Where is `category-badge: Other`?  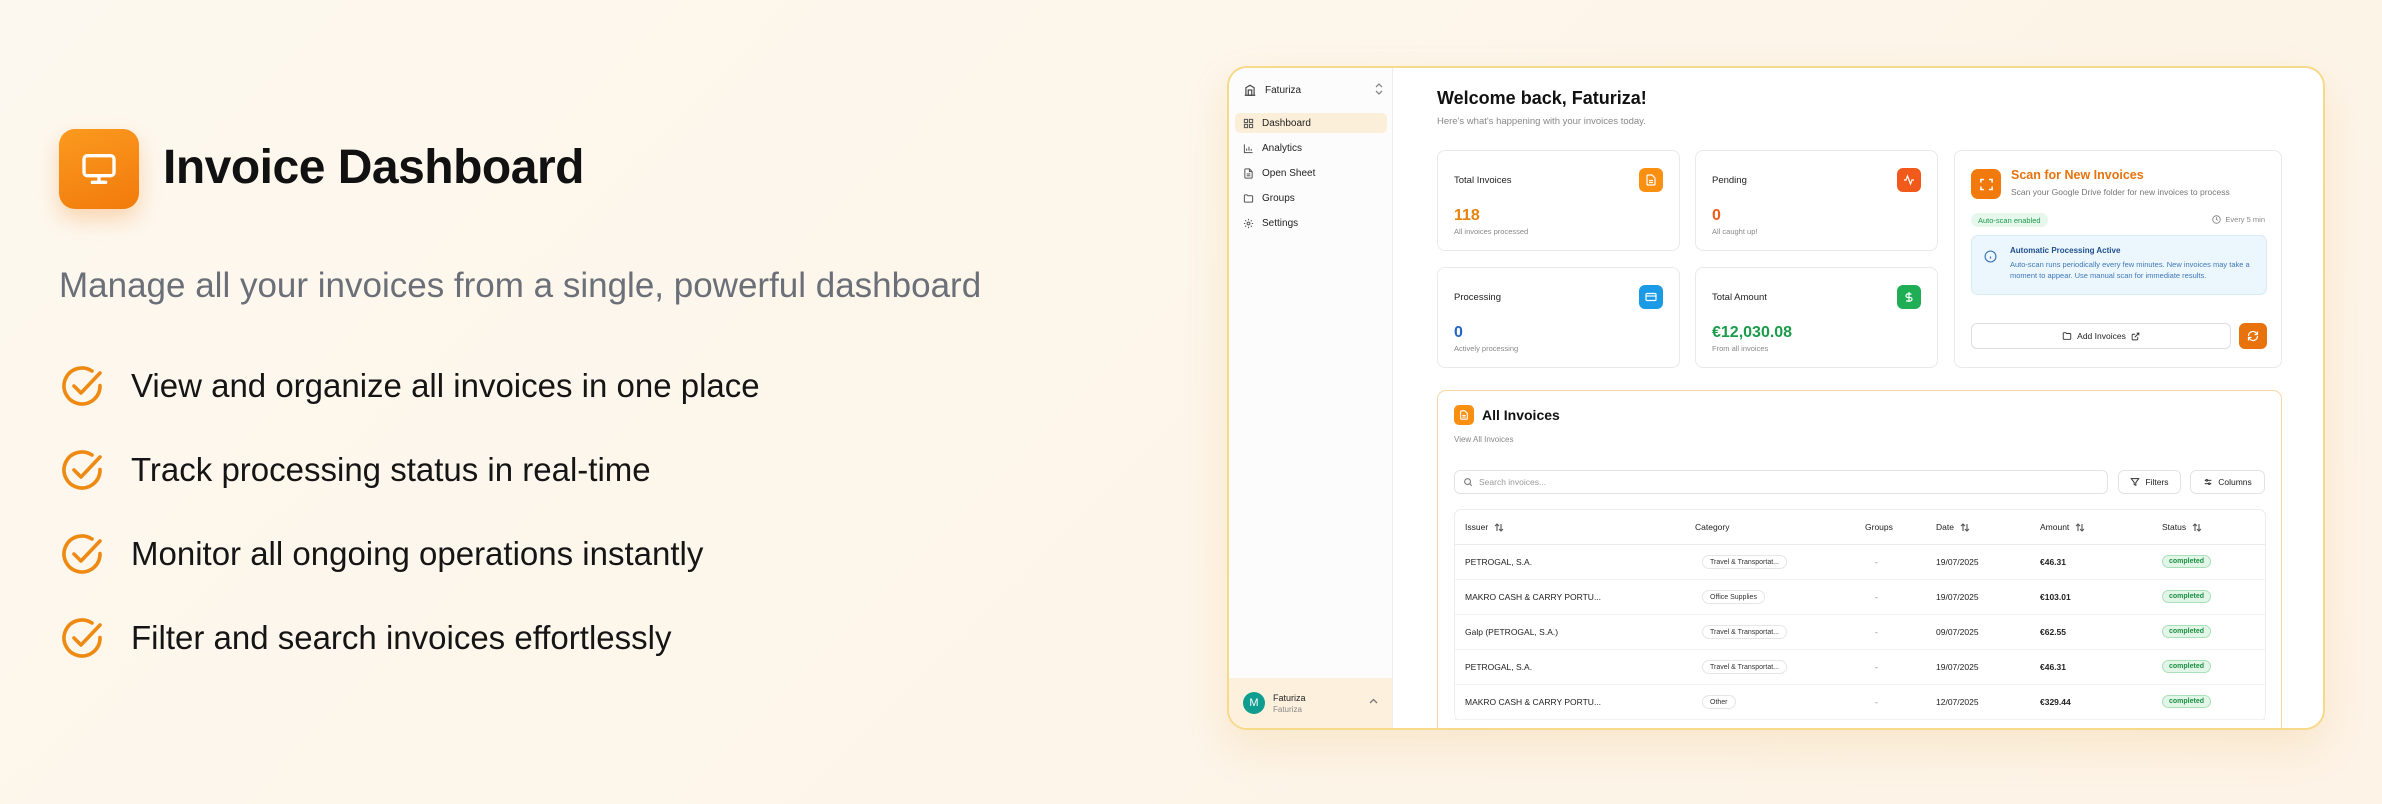
category-badge: Other is located at coordinates (1719, 702).